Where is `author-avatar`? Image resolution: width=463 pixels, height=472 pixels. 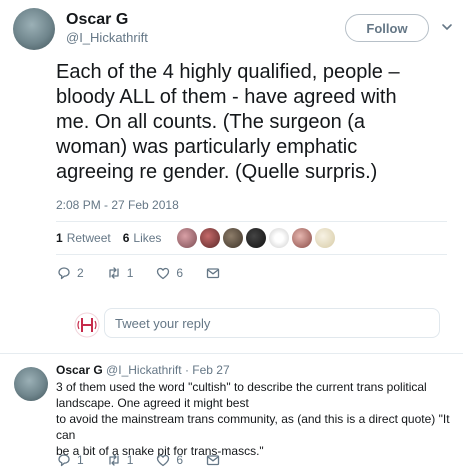
author-avatar is located at coordinates (34, 29).